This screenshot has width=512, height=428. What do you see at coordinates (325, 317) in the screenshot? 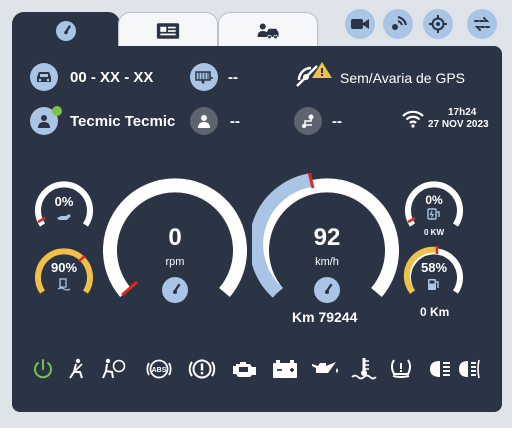
I see `odometer: Km 79244` at bounding box center [325, 317].